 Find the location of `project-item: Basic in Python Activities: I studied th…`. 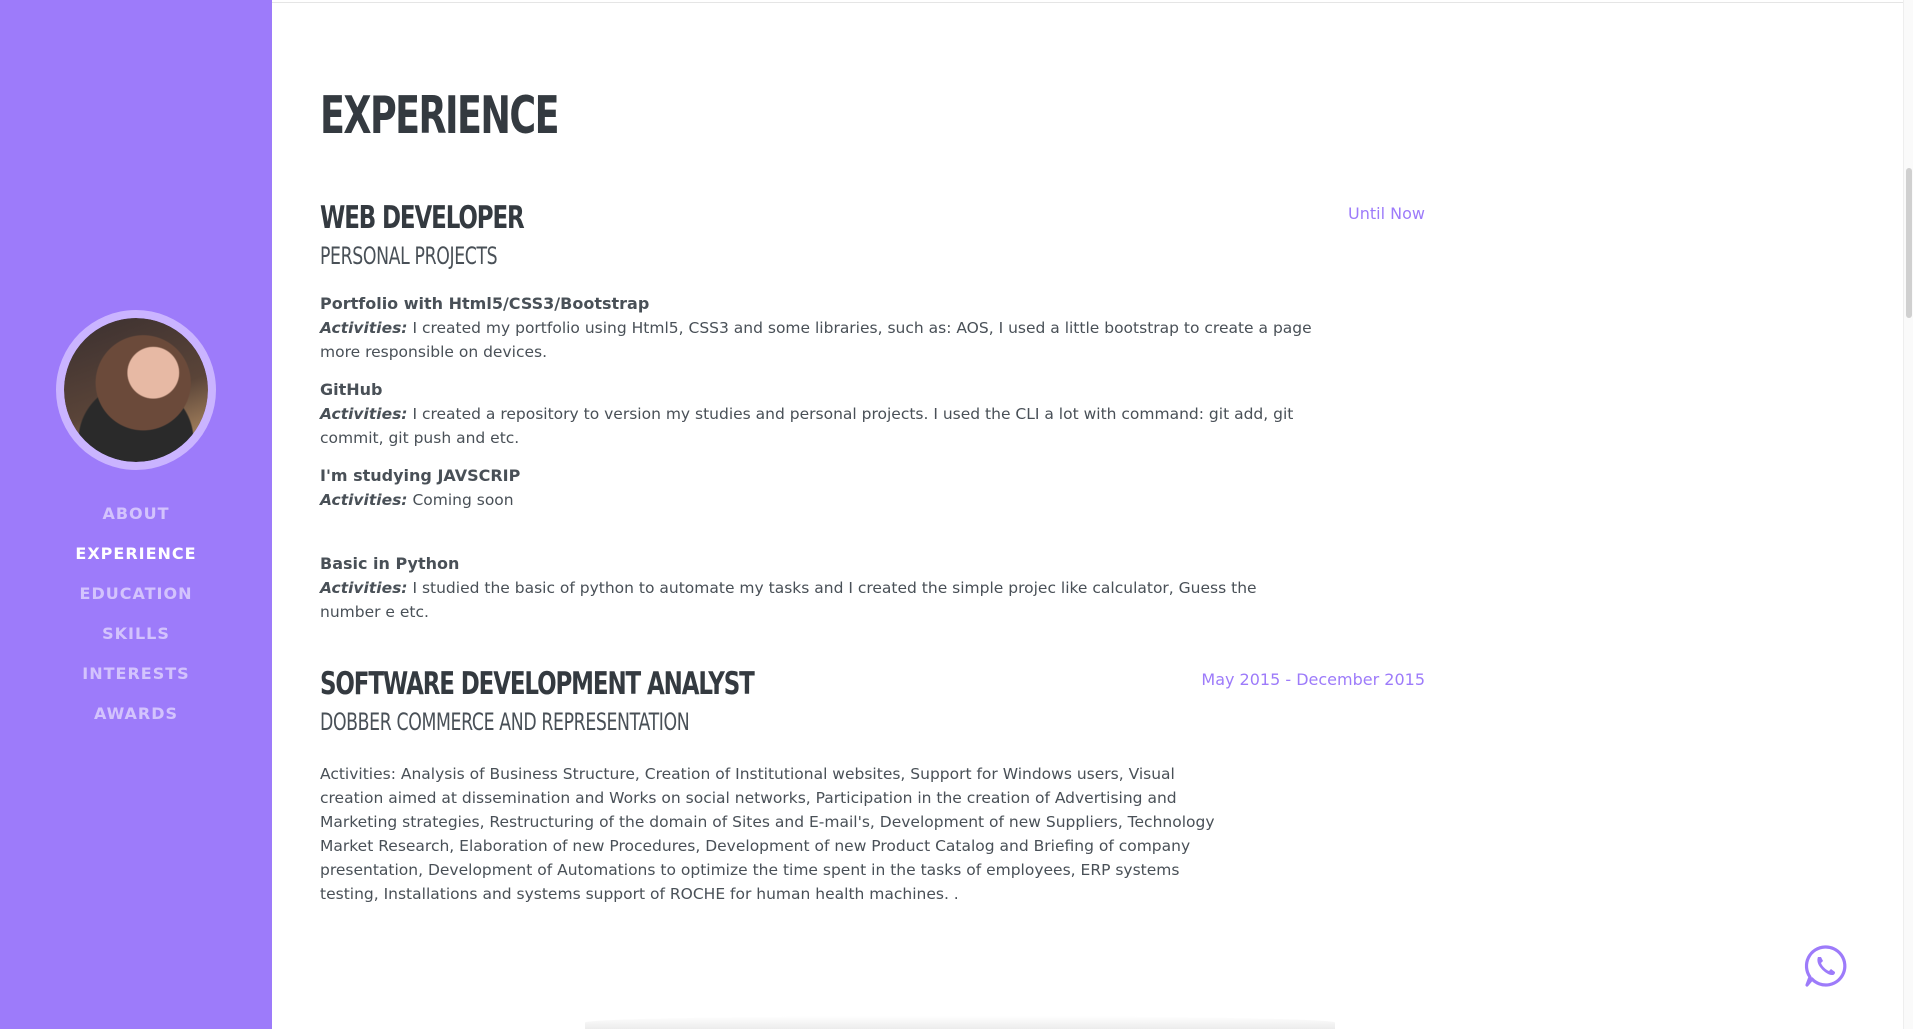

project-item: Basic in Python Activities: I studied th… is located at coordinates (872, 588).